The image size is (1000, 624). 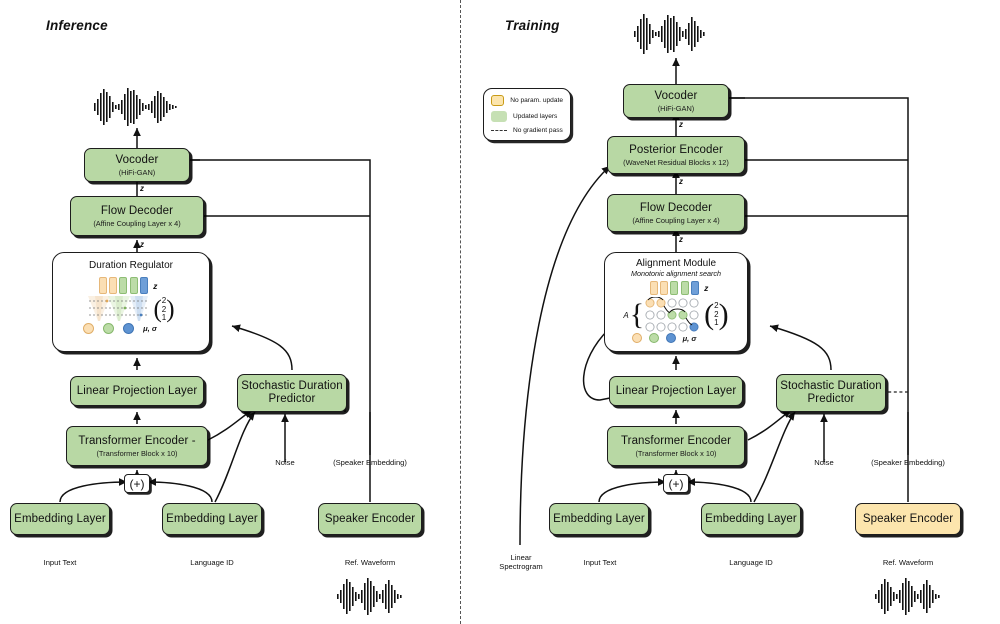 I want to click on label-language-id-inference: Language ID, so click(x=212, y=562).